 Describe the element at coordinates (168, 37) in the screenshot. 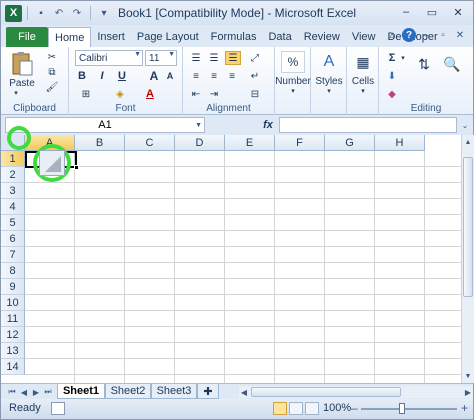

I see `tab-page-layout: Page Layout` at that location.